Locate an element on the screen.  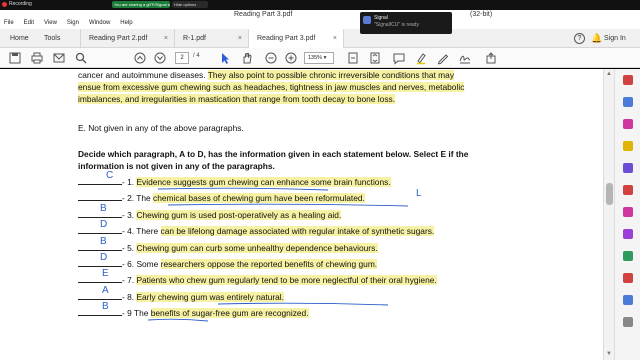
fit-page-icon is located at coordinates (353, 58).